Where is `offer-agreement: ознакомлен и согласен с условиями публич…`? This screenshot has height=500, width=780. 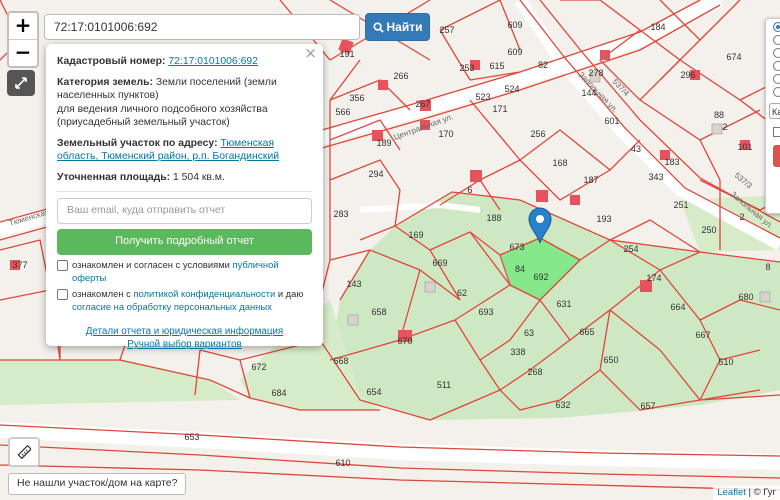 offer-agreement: ознакомлен и согласен с условиями публич… is located at coordinates (184, 271).